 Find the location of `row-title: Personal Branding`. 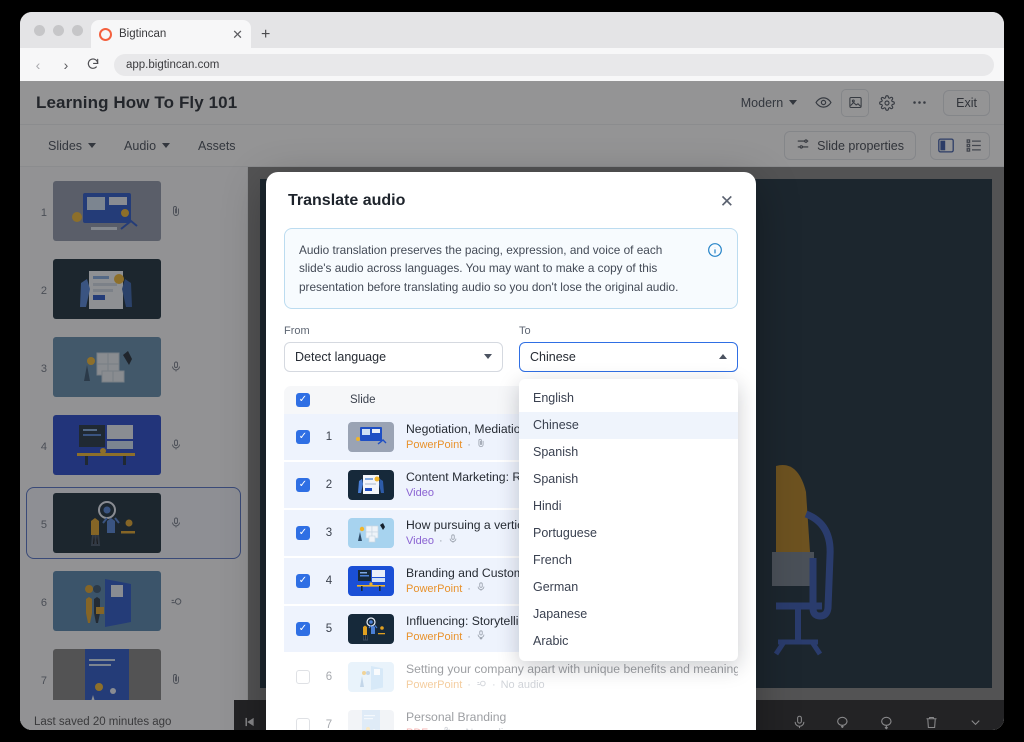

row-title: Personal Branding is located at coordinates (456, 717).